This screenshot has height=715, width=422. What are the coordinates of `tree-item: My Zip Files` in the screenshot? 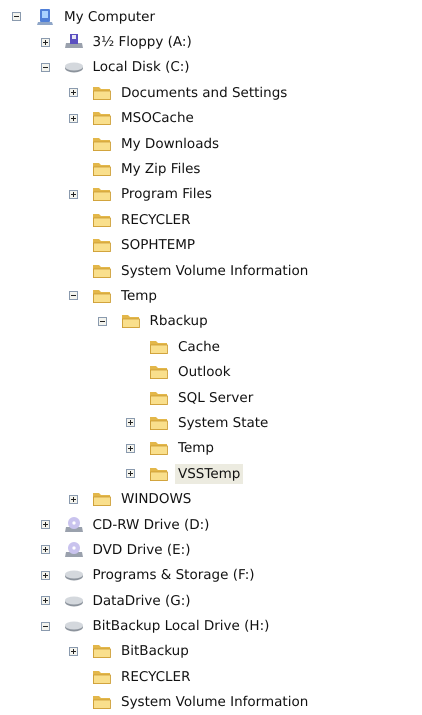 It's located at (161, 169).